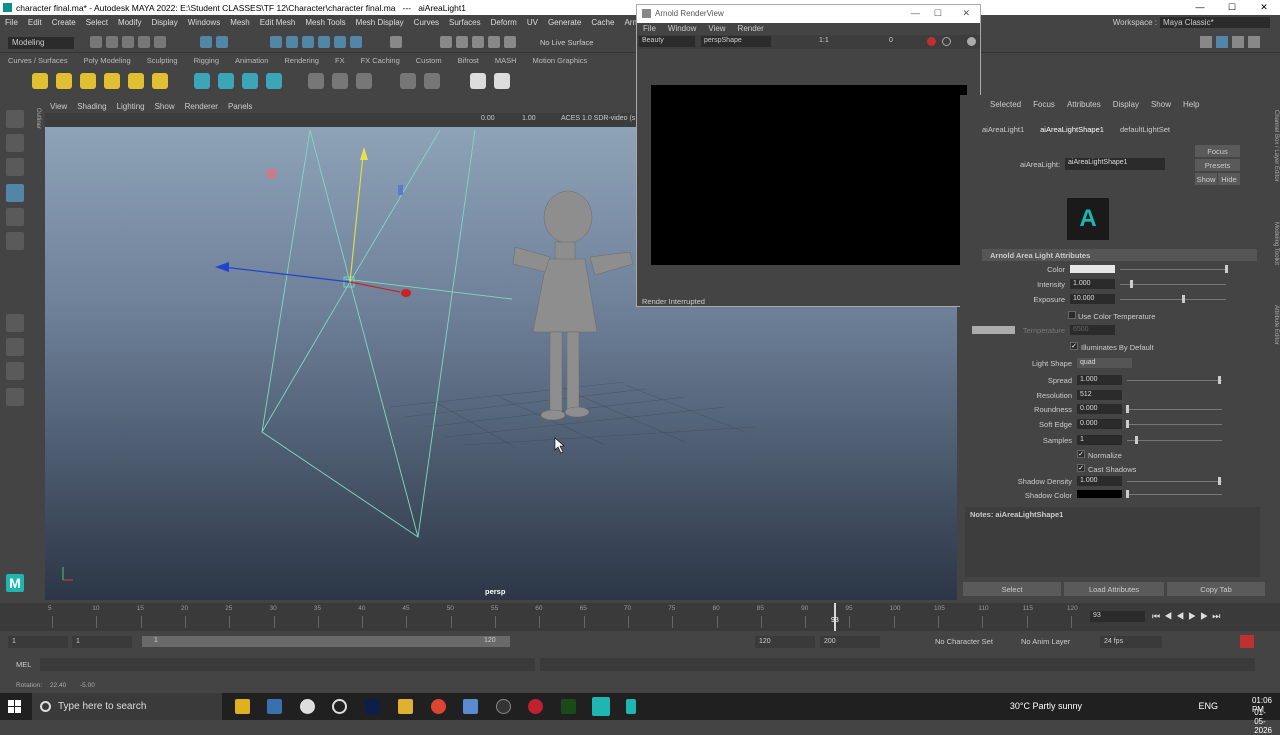  What do you see at coordinates (1219, 380) in the screenshot?
I see `spread-slider-knob` at bounding box center [1219, 380].